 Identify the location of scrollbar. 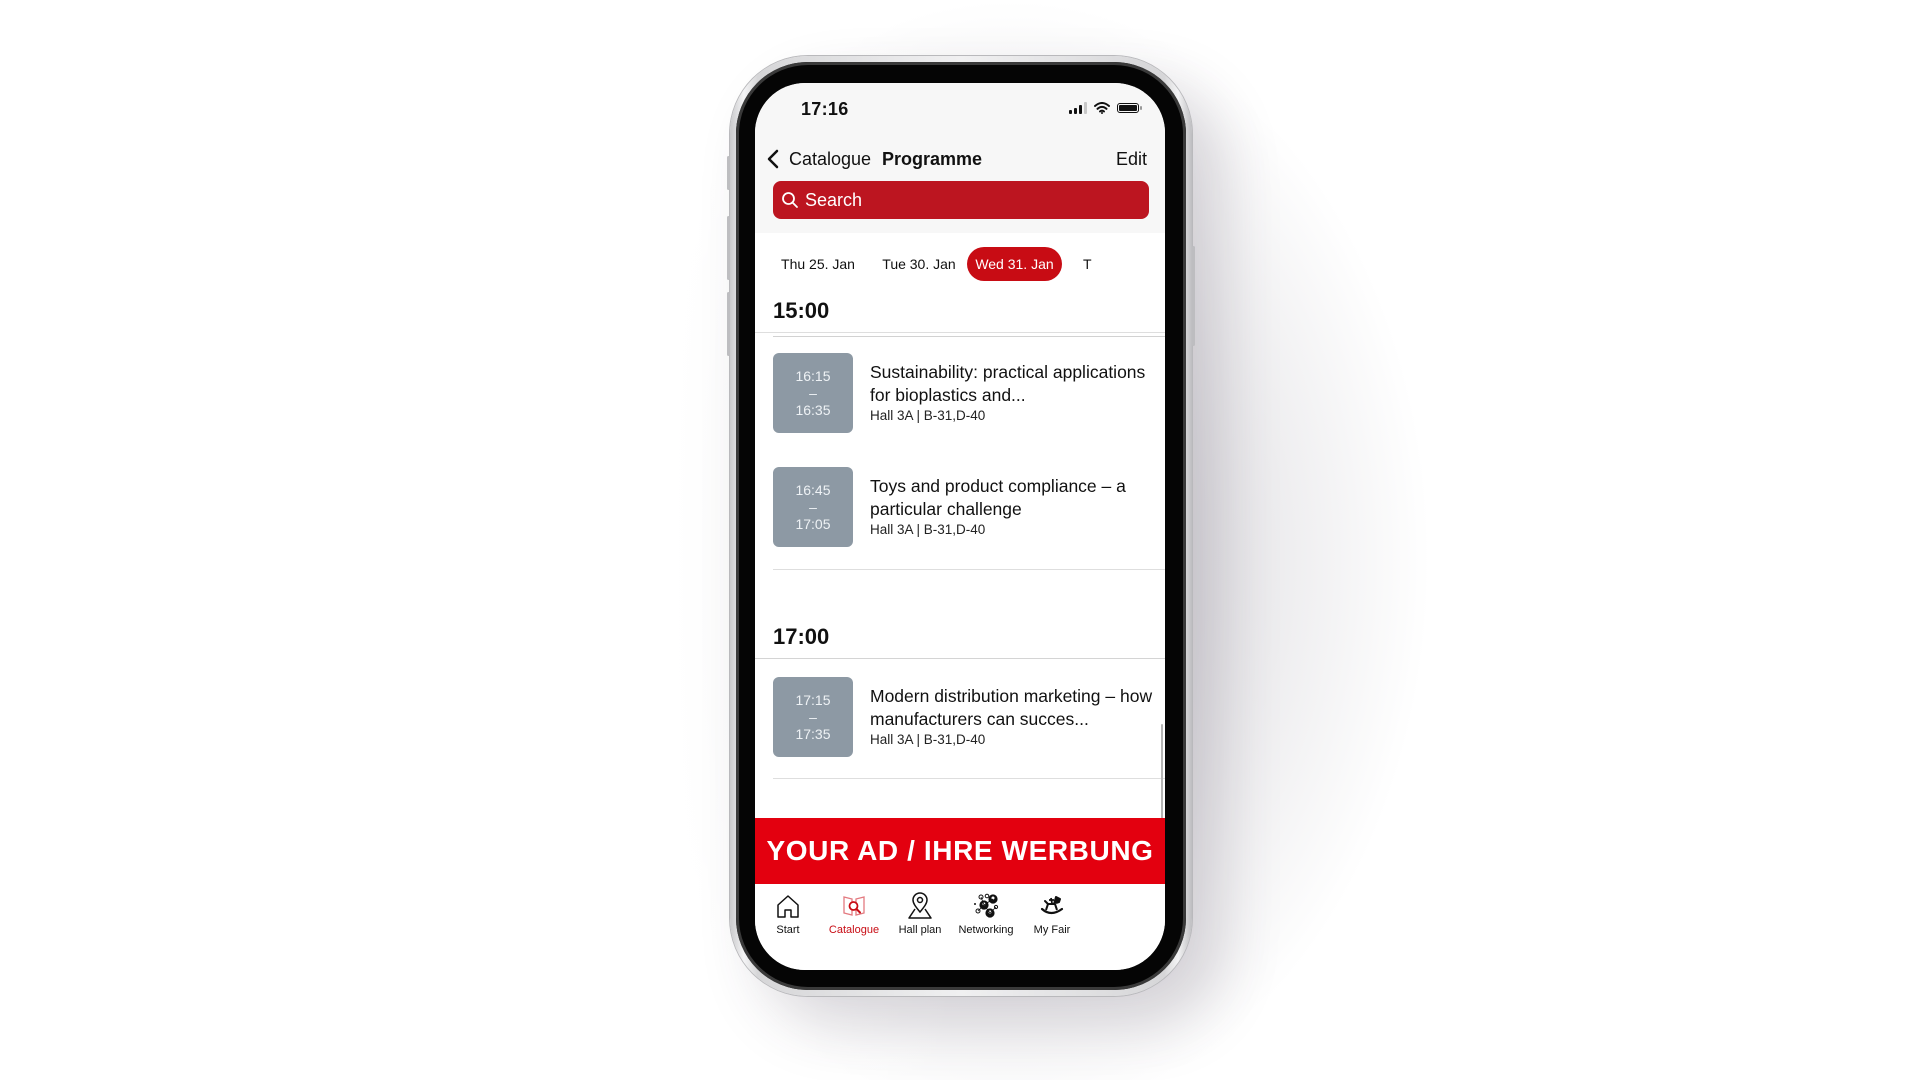
(1162, 771).